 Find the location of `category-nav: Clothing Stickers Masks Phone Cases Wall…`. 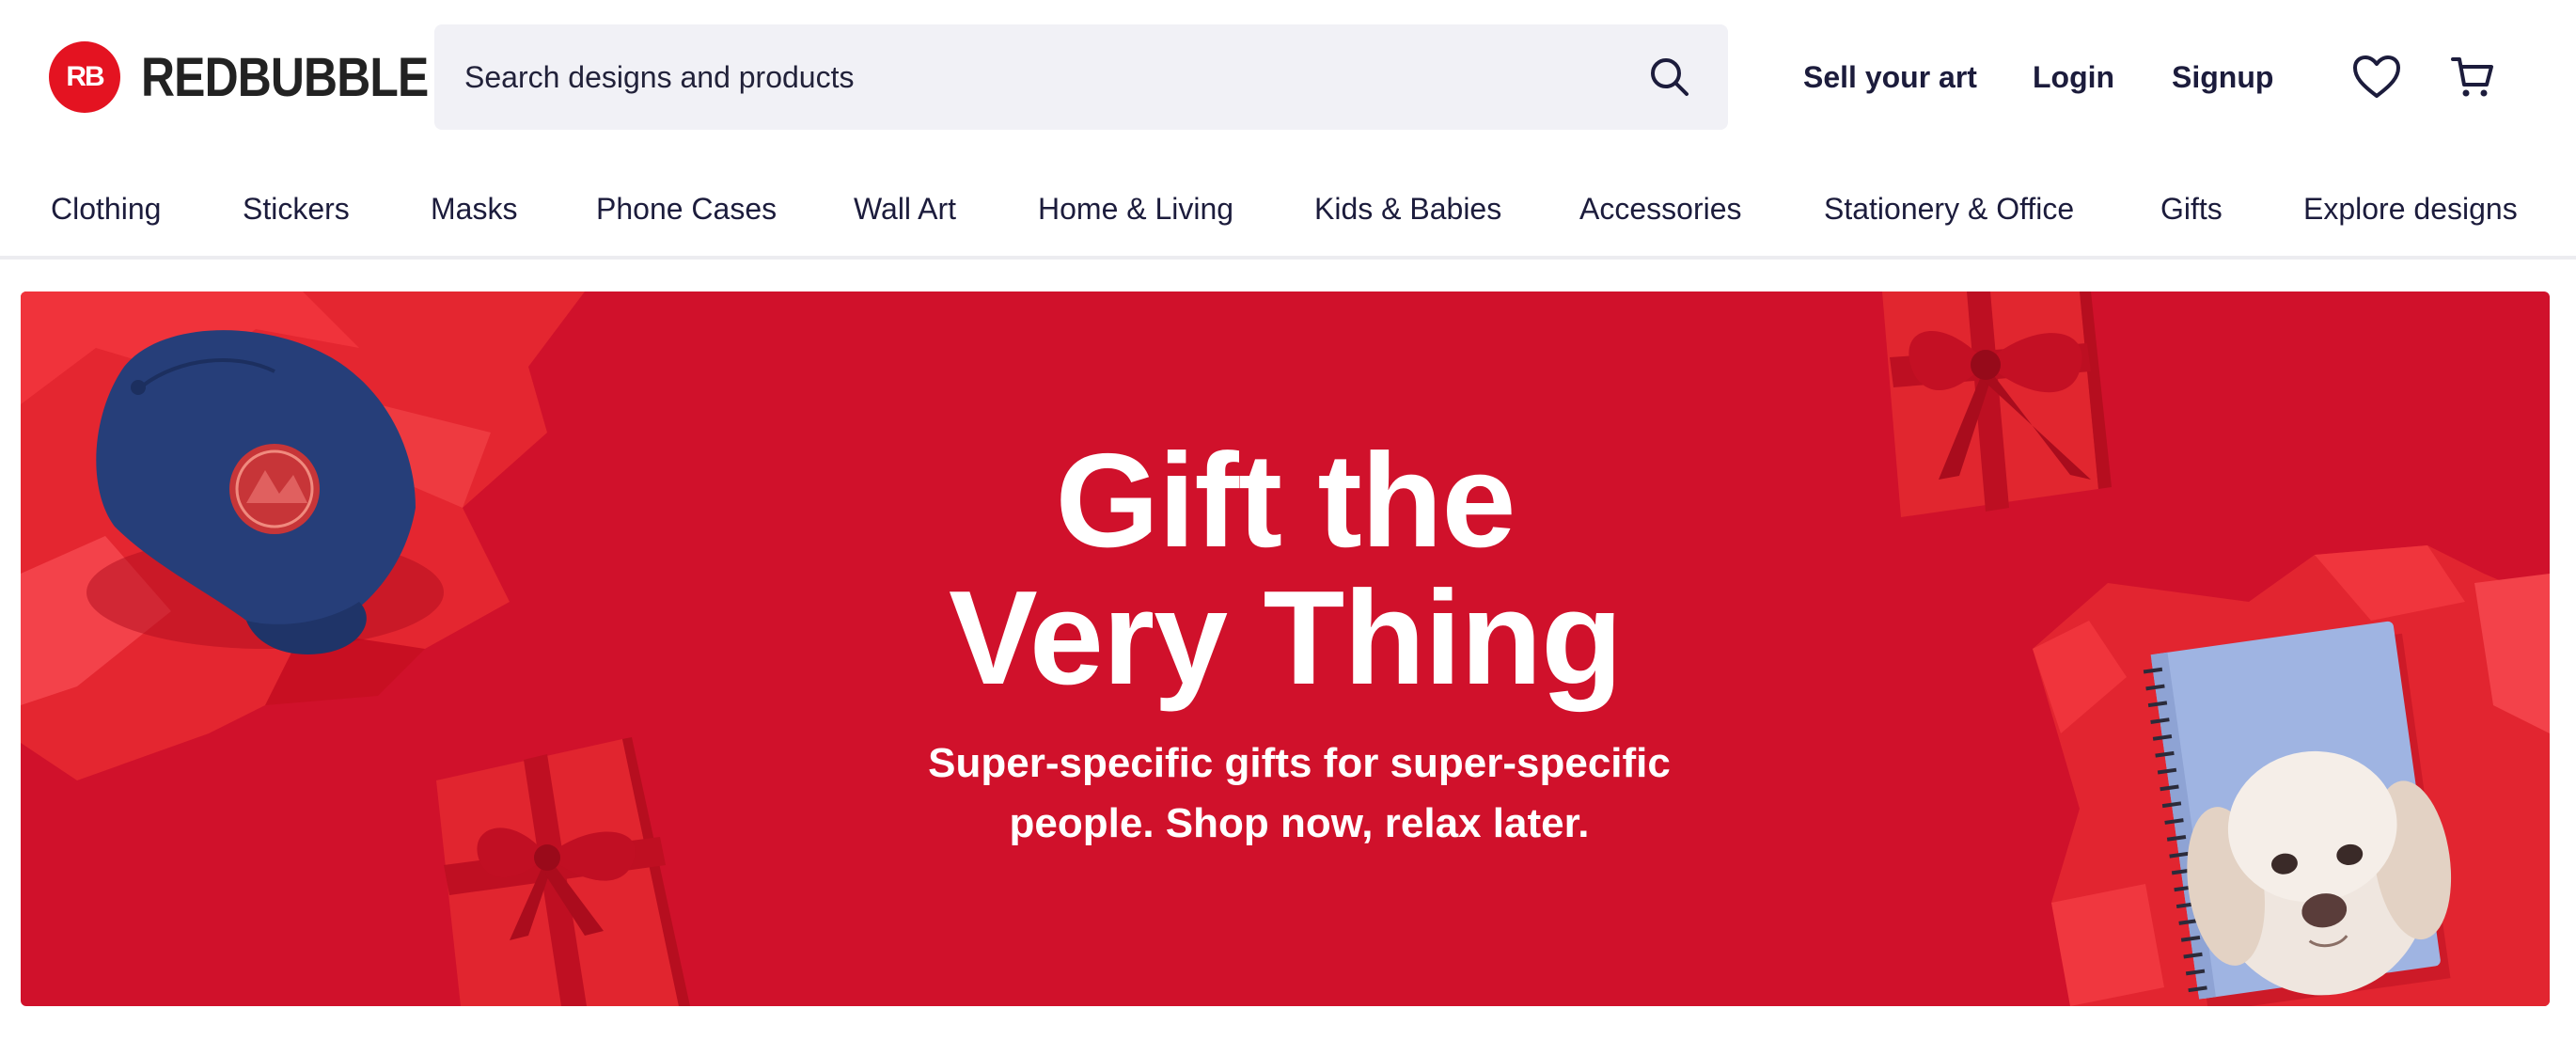

category-nav: Clothing Stickers Masks Phone Cases Wall… is located at coordinates (1288, 217).